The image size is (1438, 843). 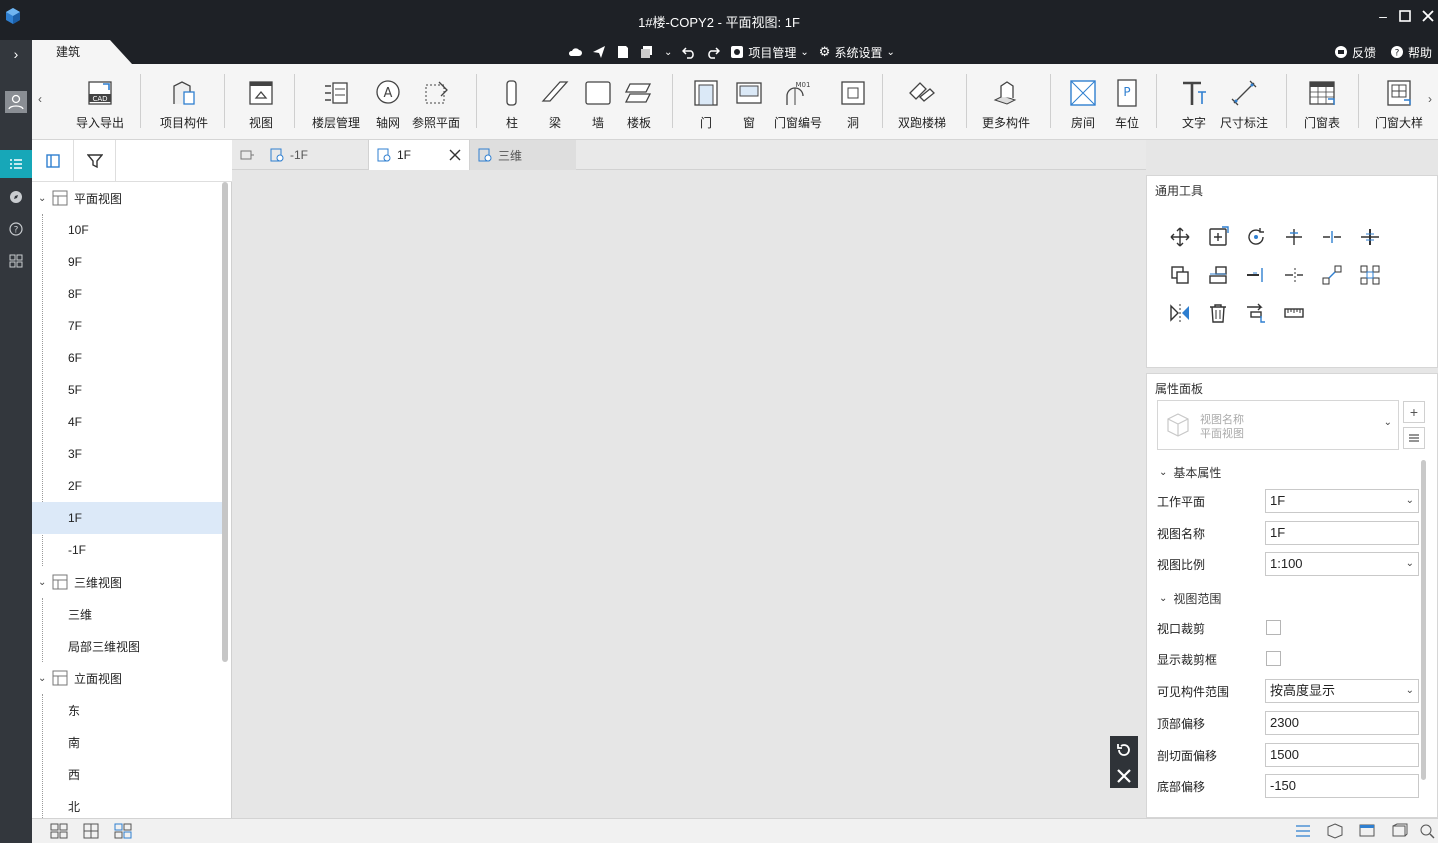 I want to click on compass-button, so click(x=16, y=197).